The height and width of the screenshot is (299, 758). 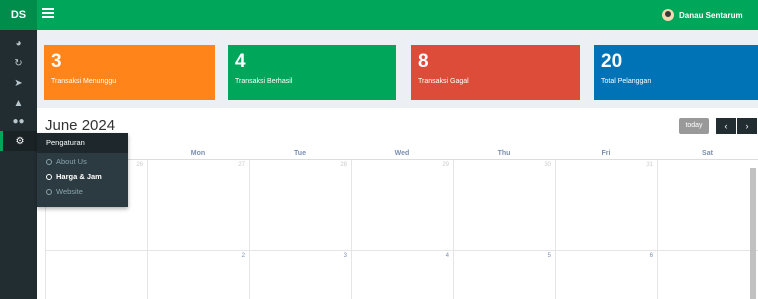 What do you see at coordinates (379, 15) in the screenshot?
I see `top-navbar: DS Danau Sentarum` at bounding box center [379, 15].